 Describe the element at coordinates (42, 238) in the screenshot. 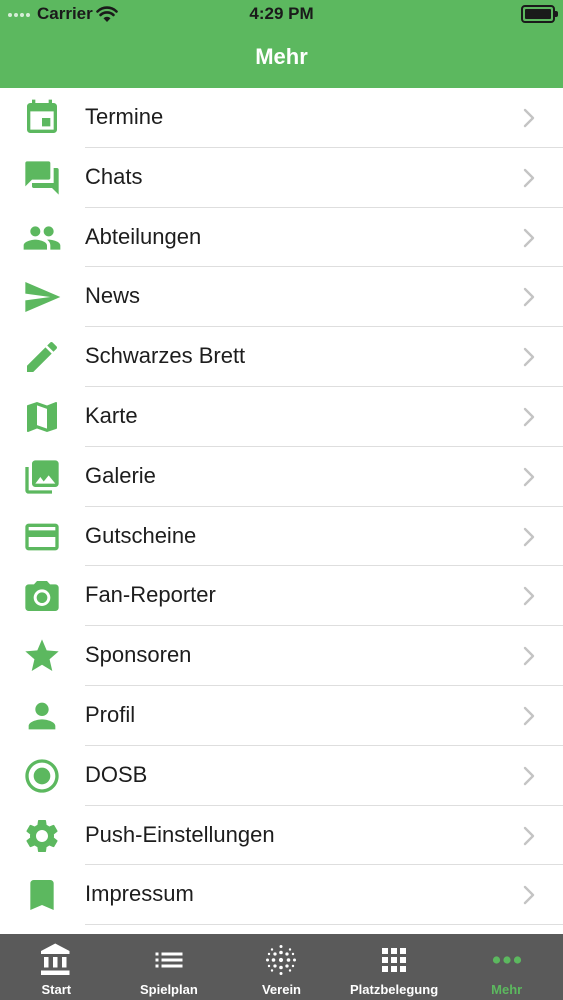

I see `group-icon` at that location.